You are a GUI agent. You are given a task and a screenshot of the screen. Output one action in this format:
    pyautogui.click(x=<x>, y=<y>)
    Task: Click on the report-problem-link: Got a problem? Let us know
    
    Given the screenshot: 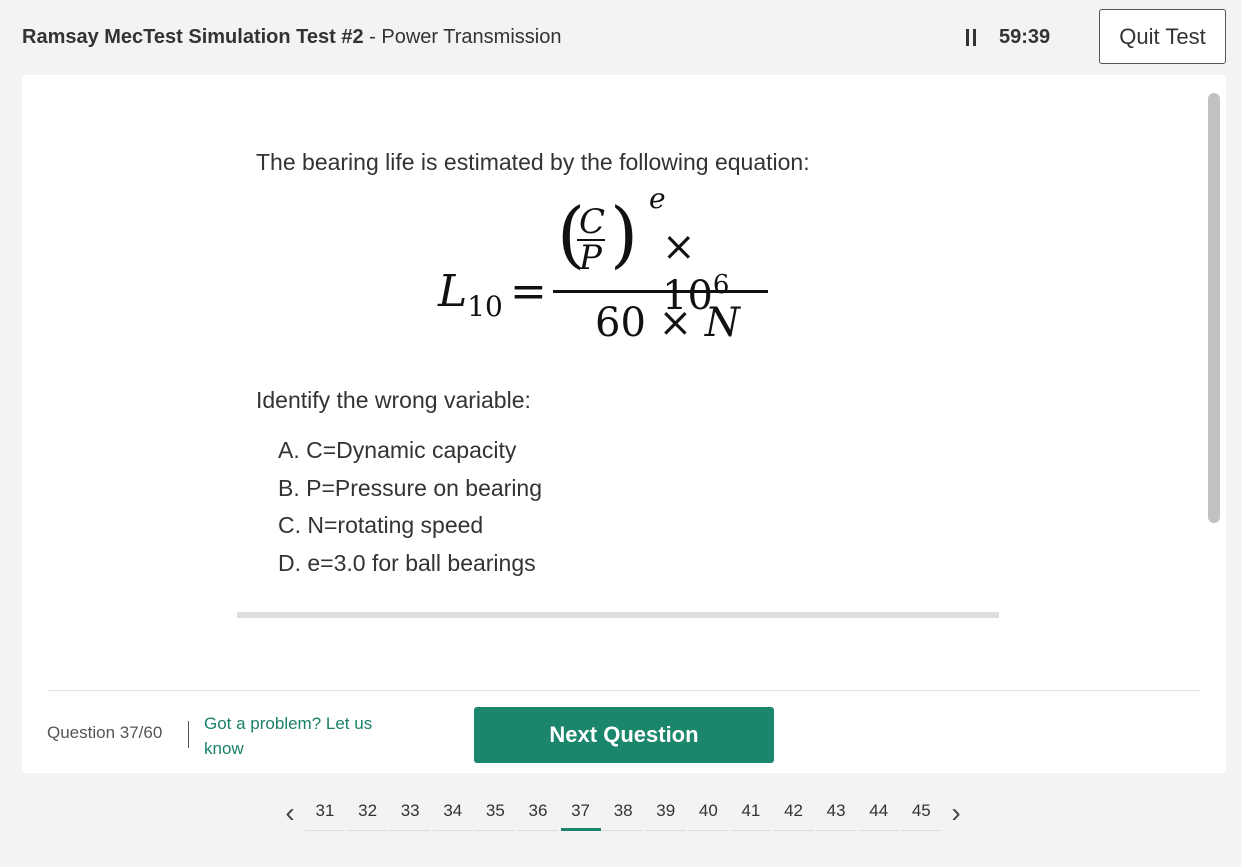 What is the action you would take?
    pyautogui.click(x=304, y=736)
    